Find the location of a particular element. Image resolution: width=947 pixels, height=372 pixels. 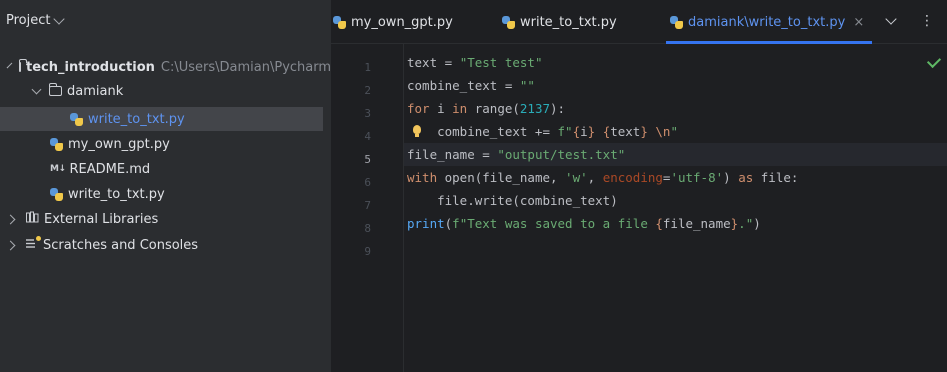

code-token: text is located at coordinates (625, 131).